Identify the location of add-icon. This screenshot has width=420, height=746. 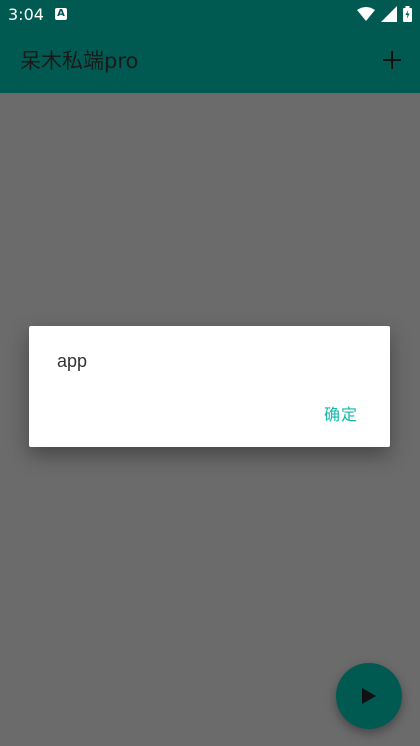
(392, 60).